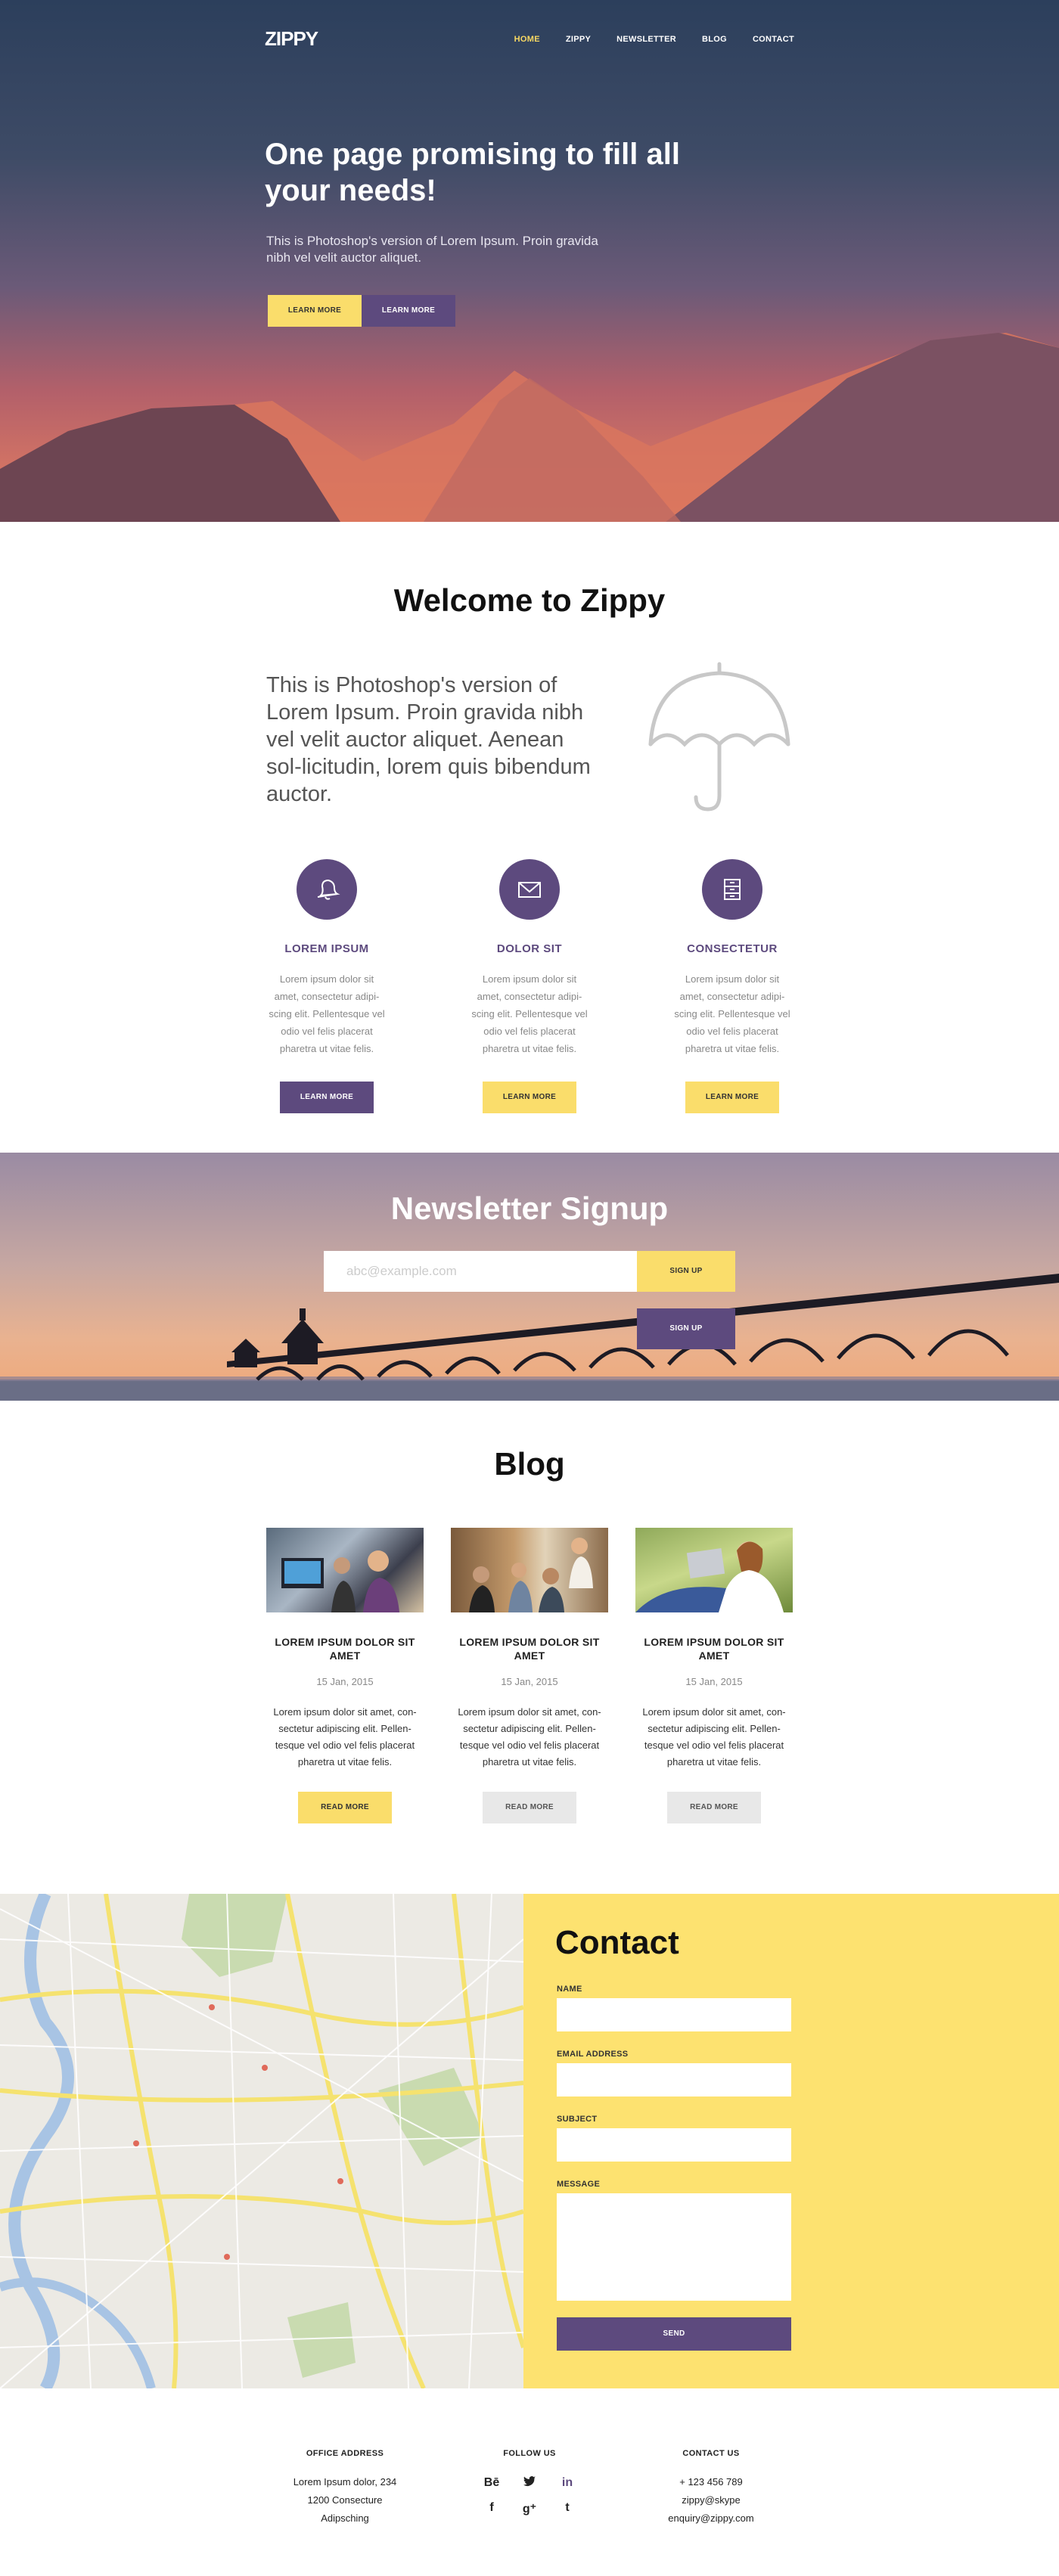 The height and width of the screenshot is (2576, 1059). I want to click on hero-buttons: LEARN MORE LEARN MORE, so click(361, 311).